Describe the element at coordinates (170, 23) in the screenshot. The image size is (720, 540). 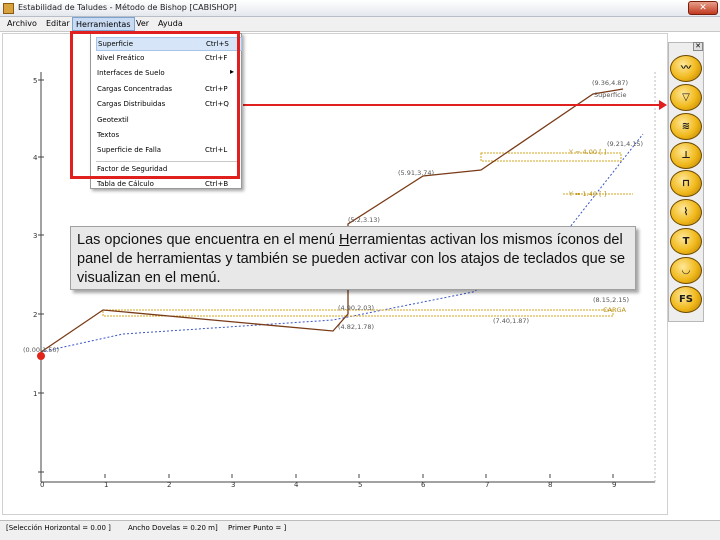
I see `menu-ayuda: Ayuda` at that location.